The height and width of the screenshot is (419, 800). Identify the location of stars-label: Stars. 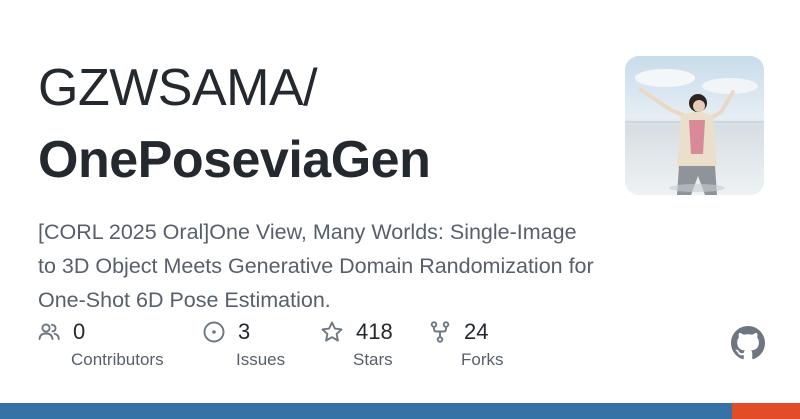
(373, 359).